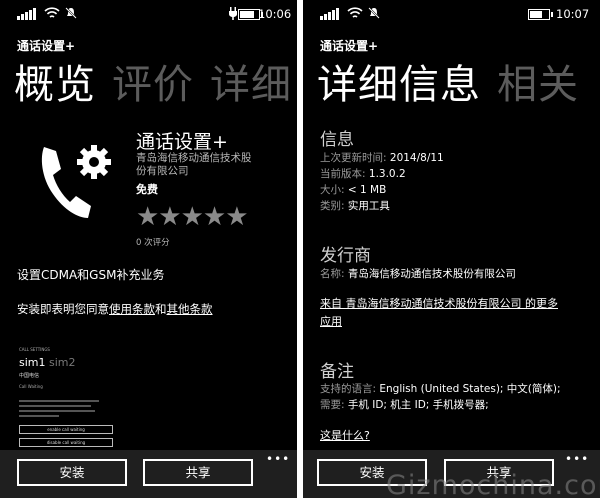 Image resolution: width=600 pixels, height=498 pixels. I want to click on app-name: 通话设置+, so click(182, 142).